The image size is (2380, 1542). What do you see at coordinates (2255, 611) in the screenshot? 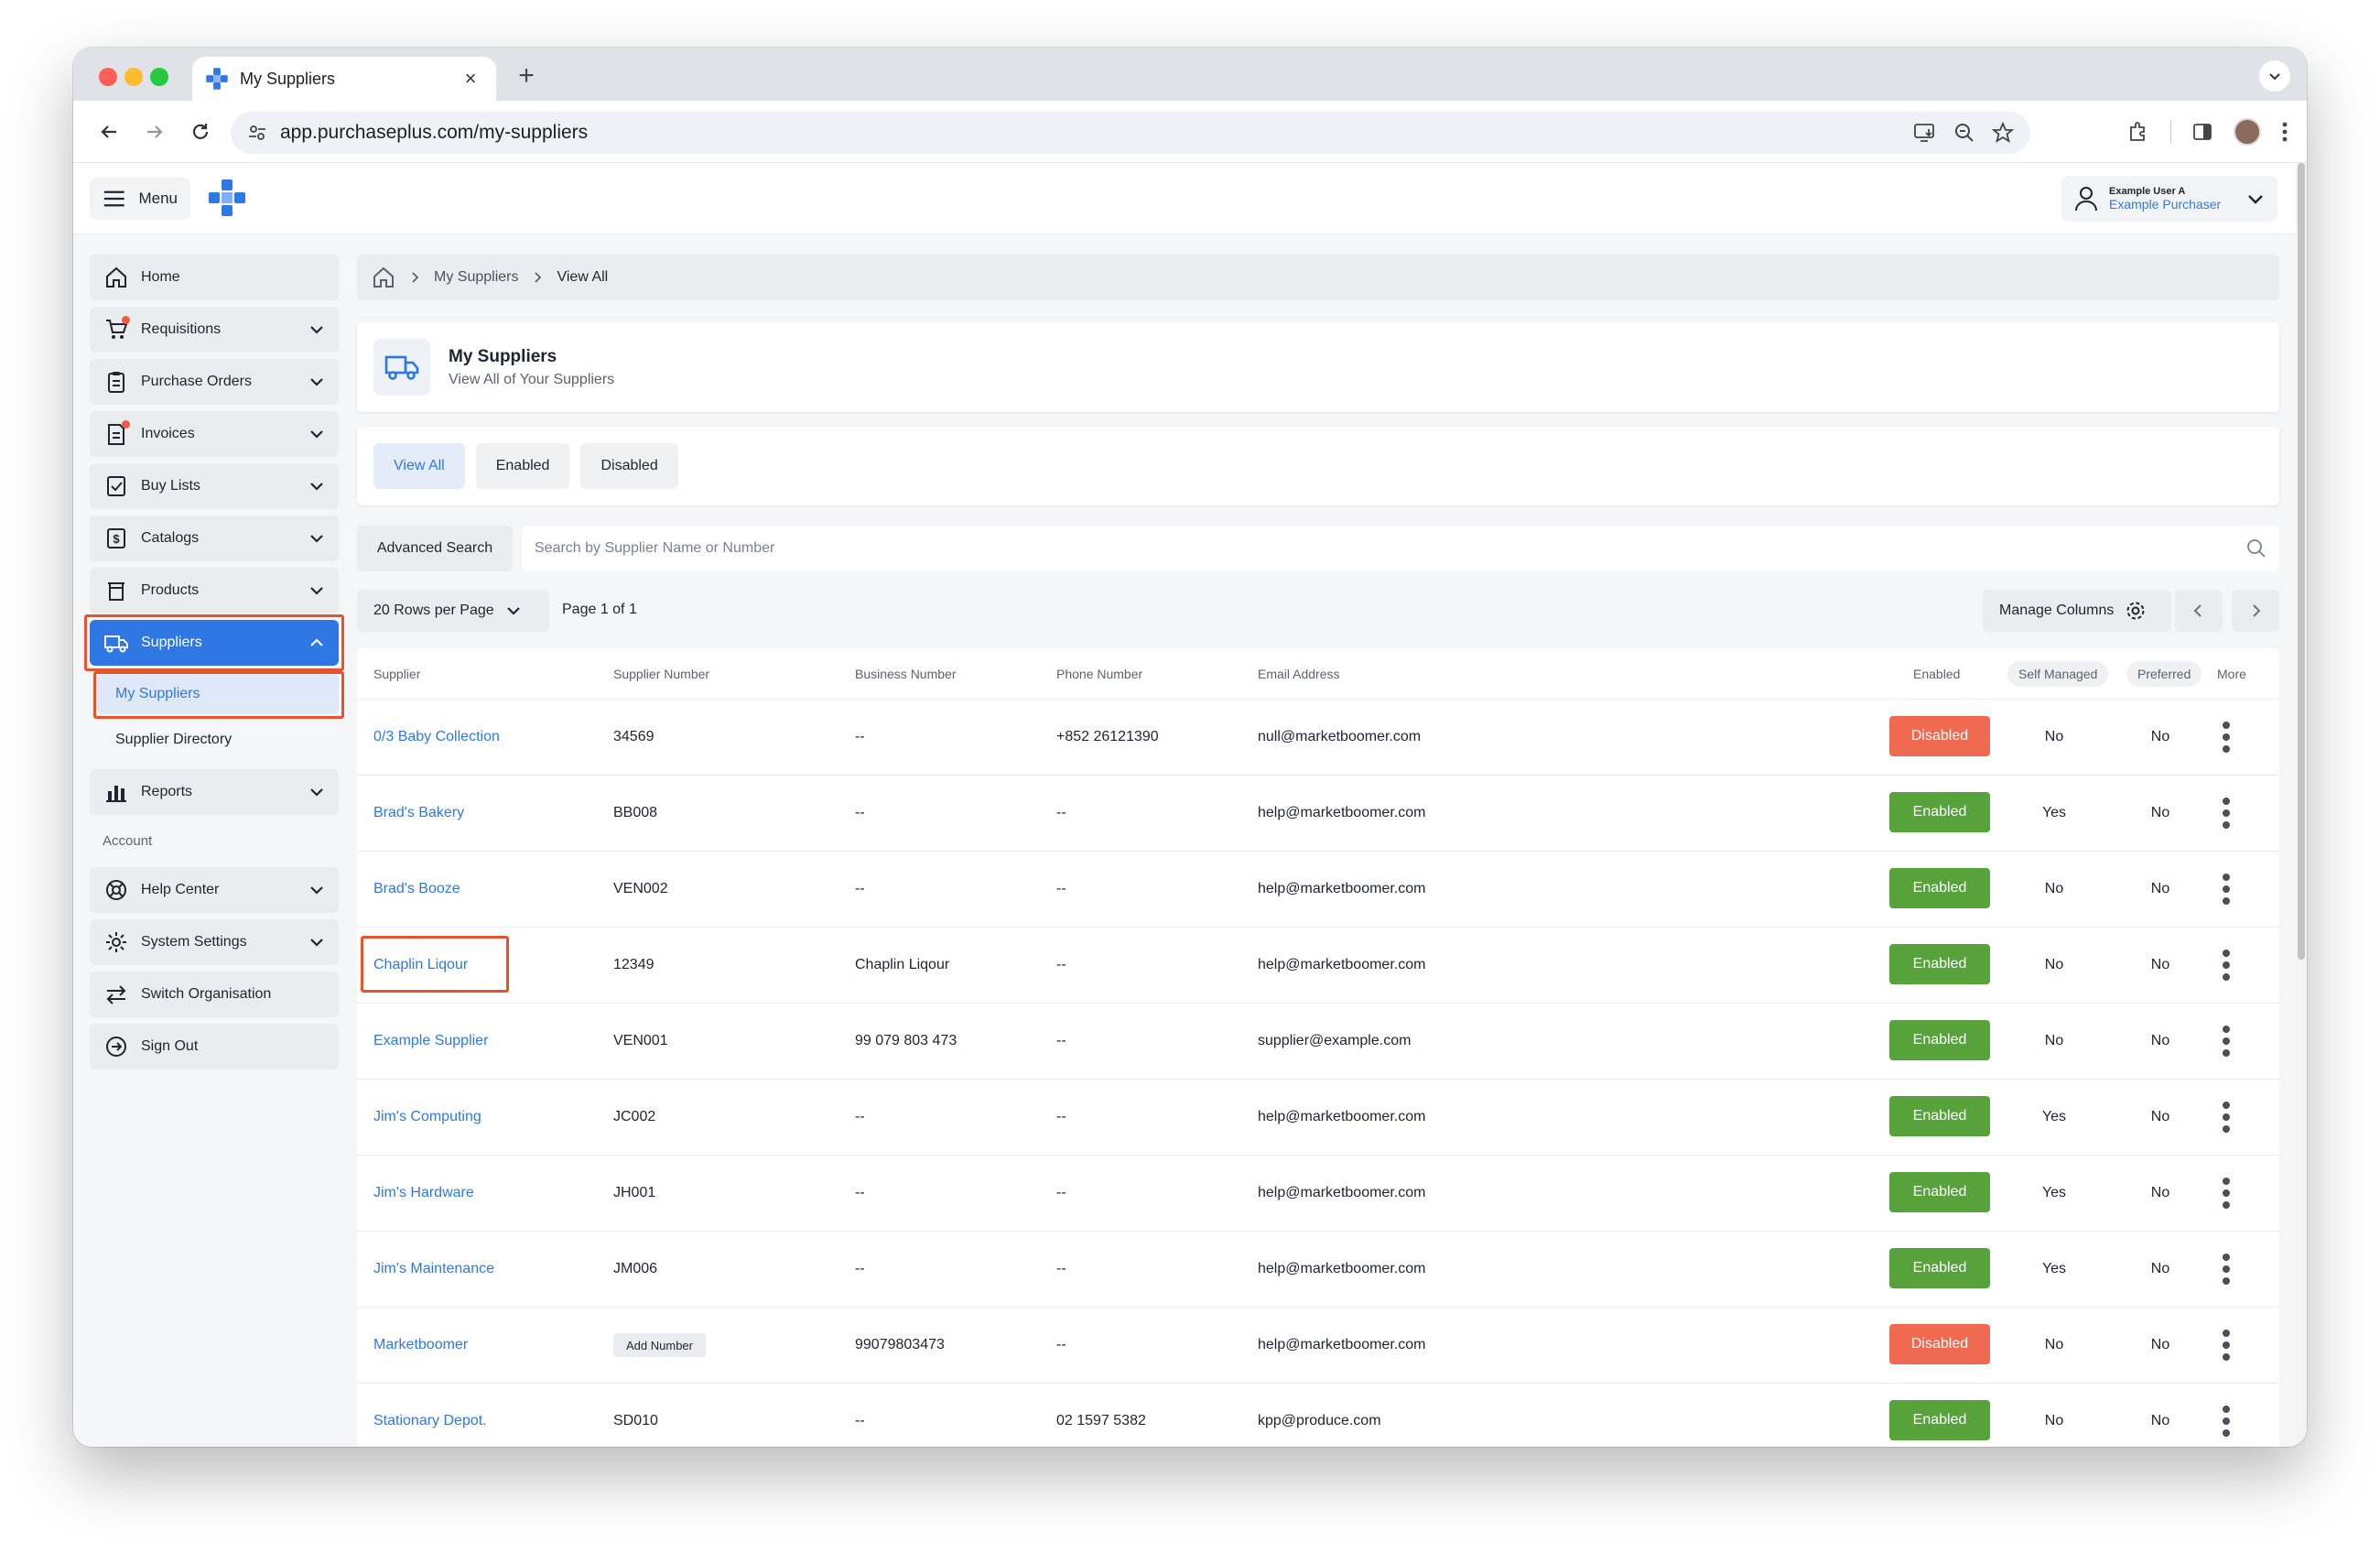
I see `next-page-button` at bounding box center [2255, 611].